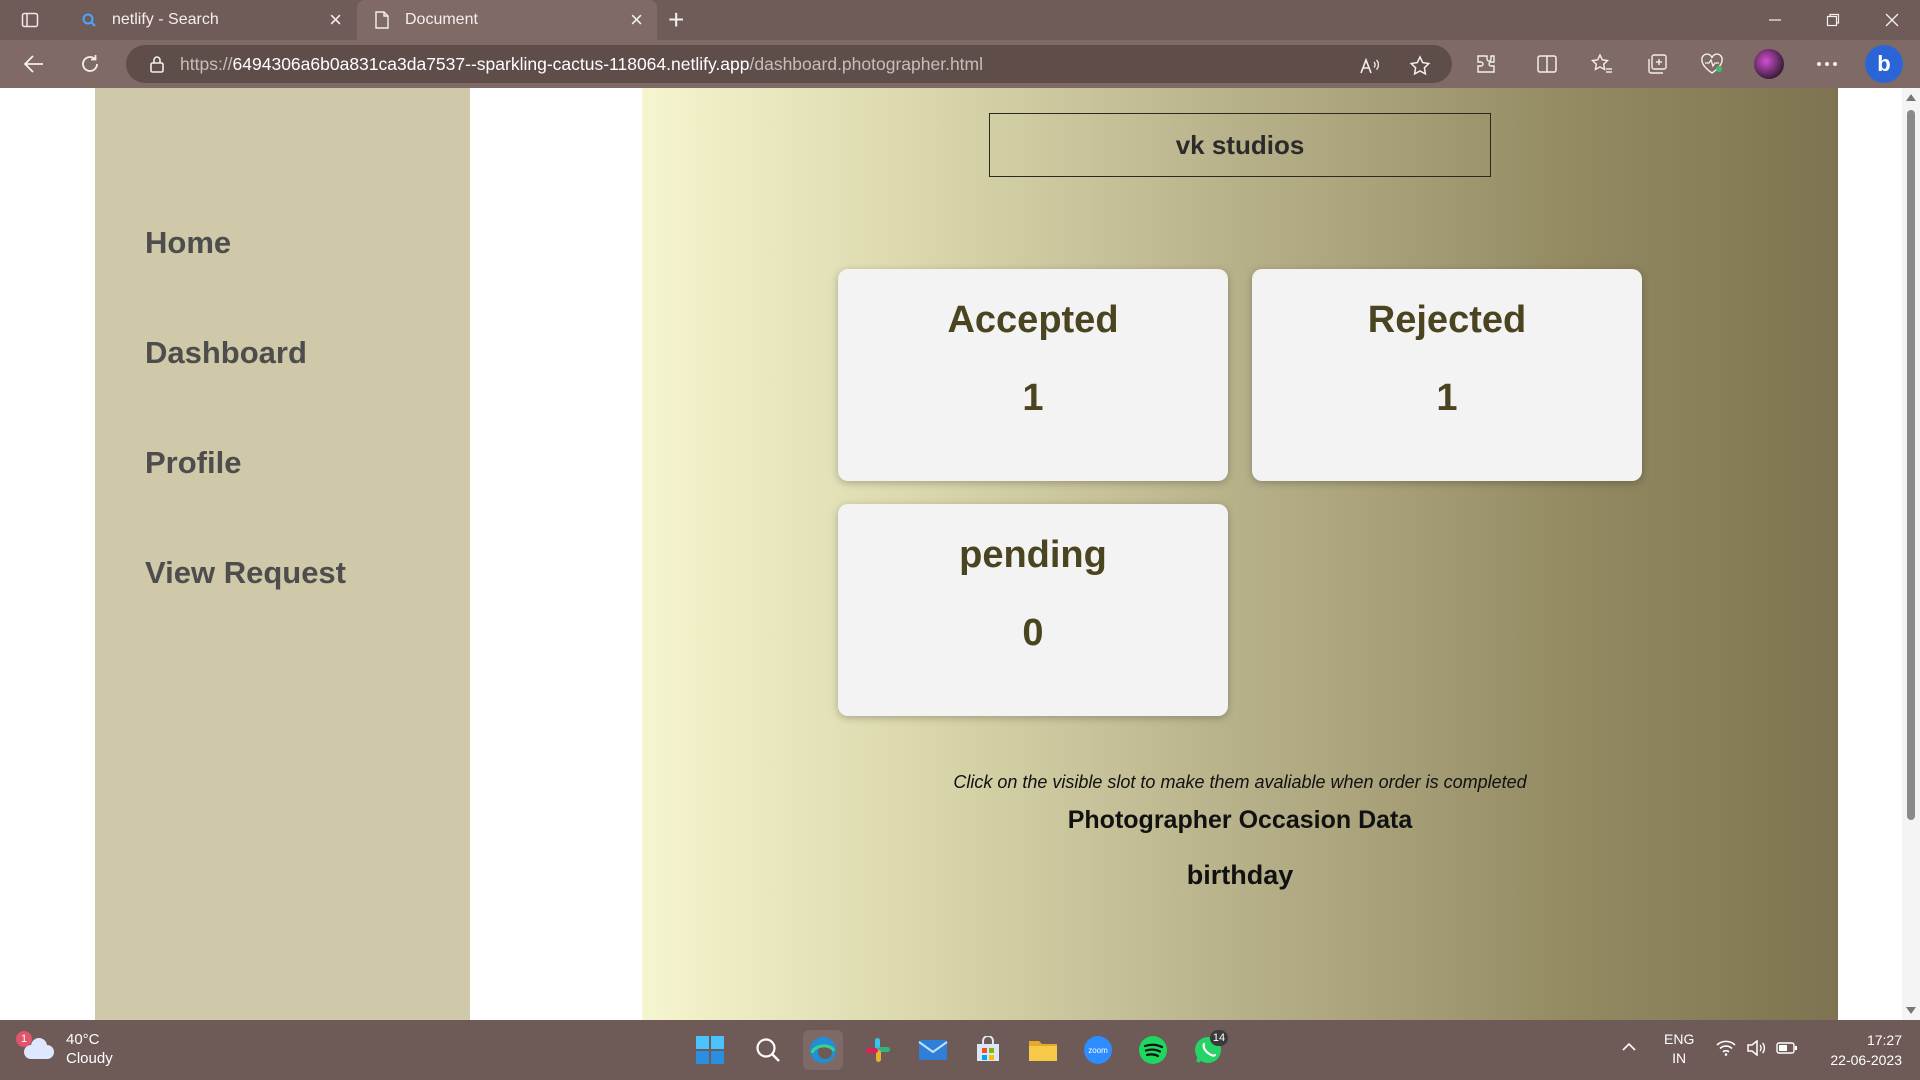 The height and width of the screenshot is (1080, 1920). I want to click on tab-document: Document ×, so click(507, 20).